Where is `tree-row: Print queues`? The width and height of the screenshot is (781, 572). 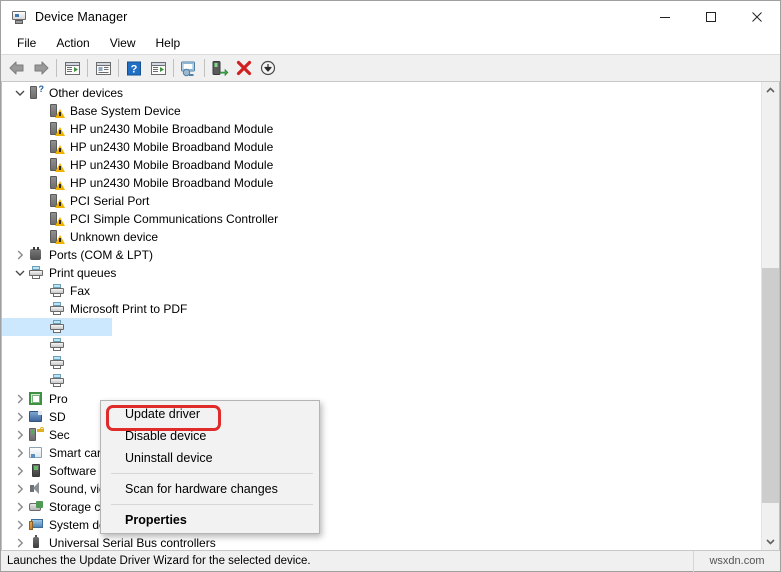 tree-row: Print queues is located at coordinates (381, 273).